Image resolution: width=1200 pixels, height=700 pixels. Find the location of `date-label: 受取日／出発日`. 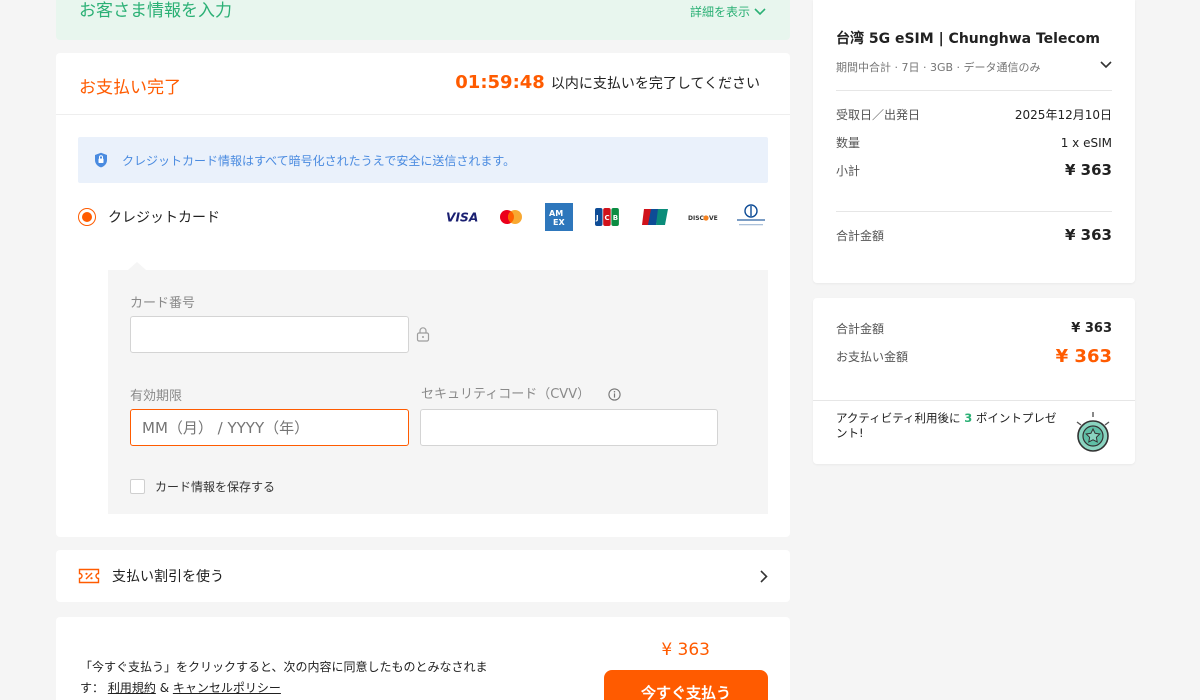

date-label: 受取日／出発日 is located at coordinates (878, 115).